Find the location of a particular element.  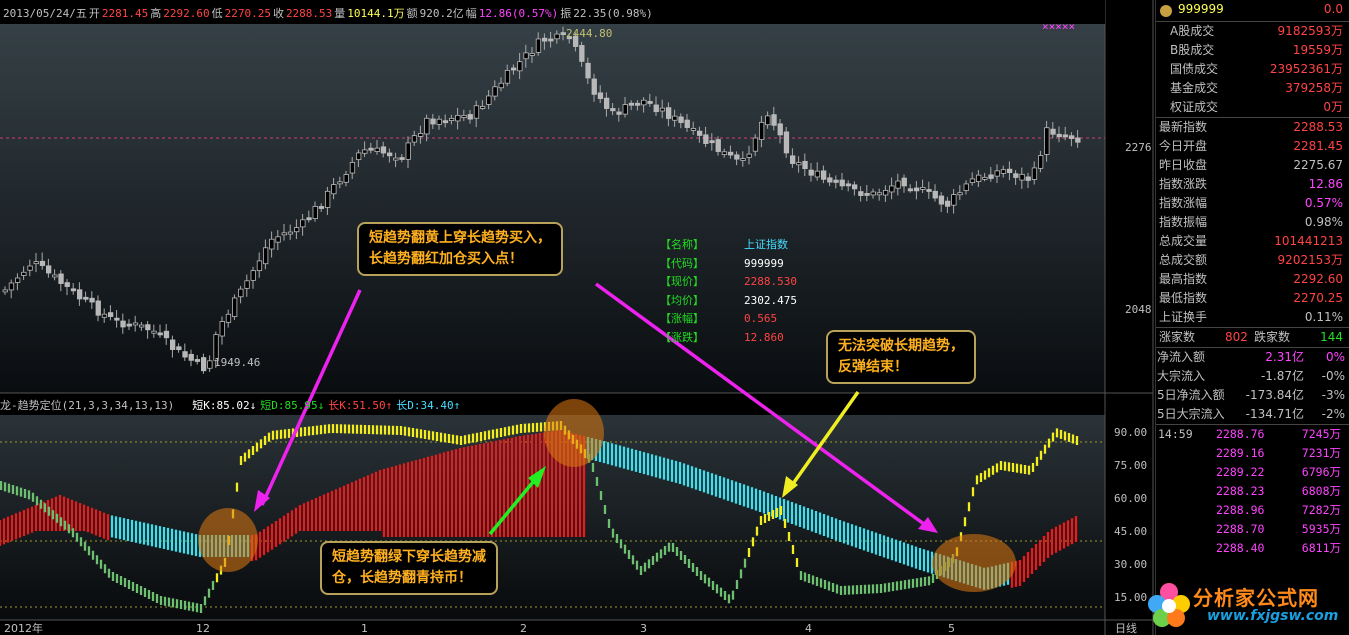

index-logo-icon is located at coordinates (1166, 11).